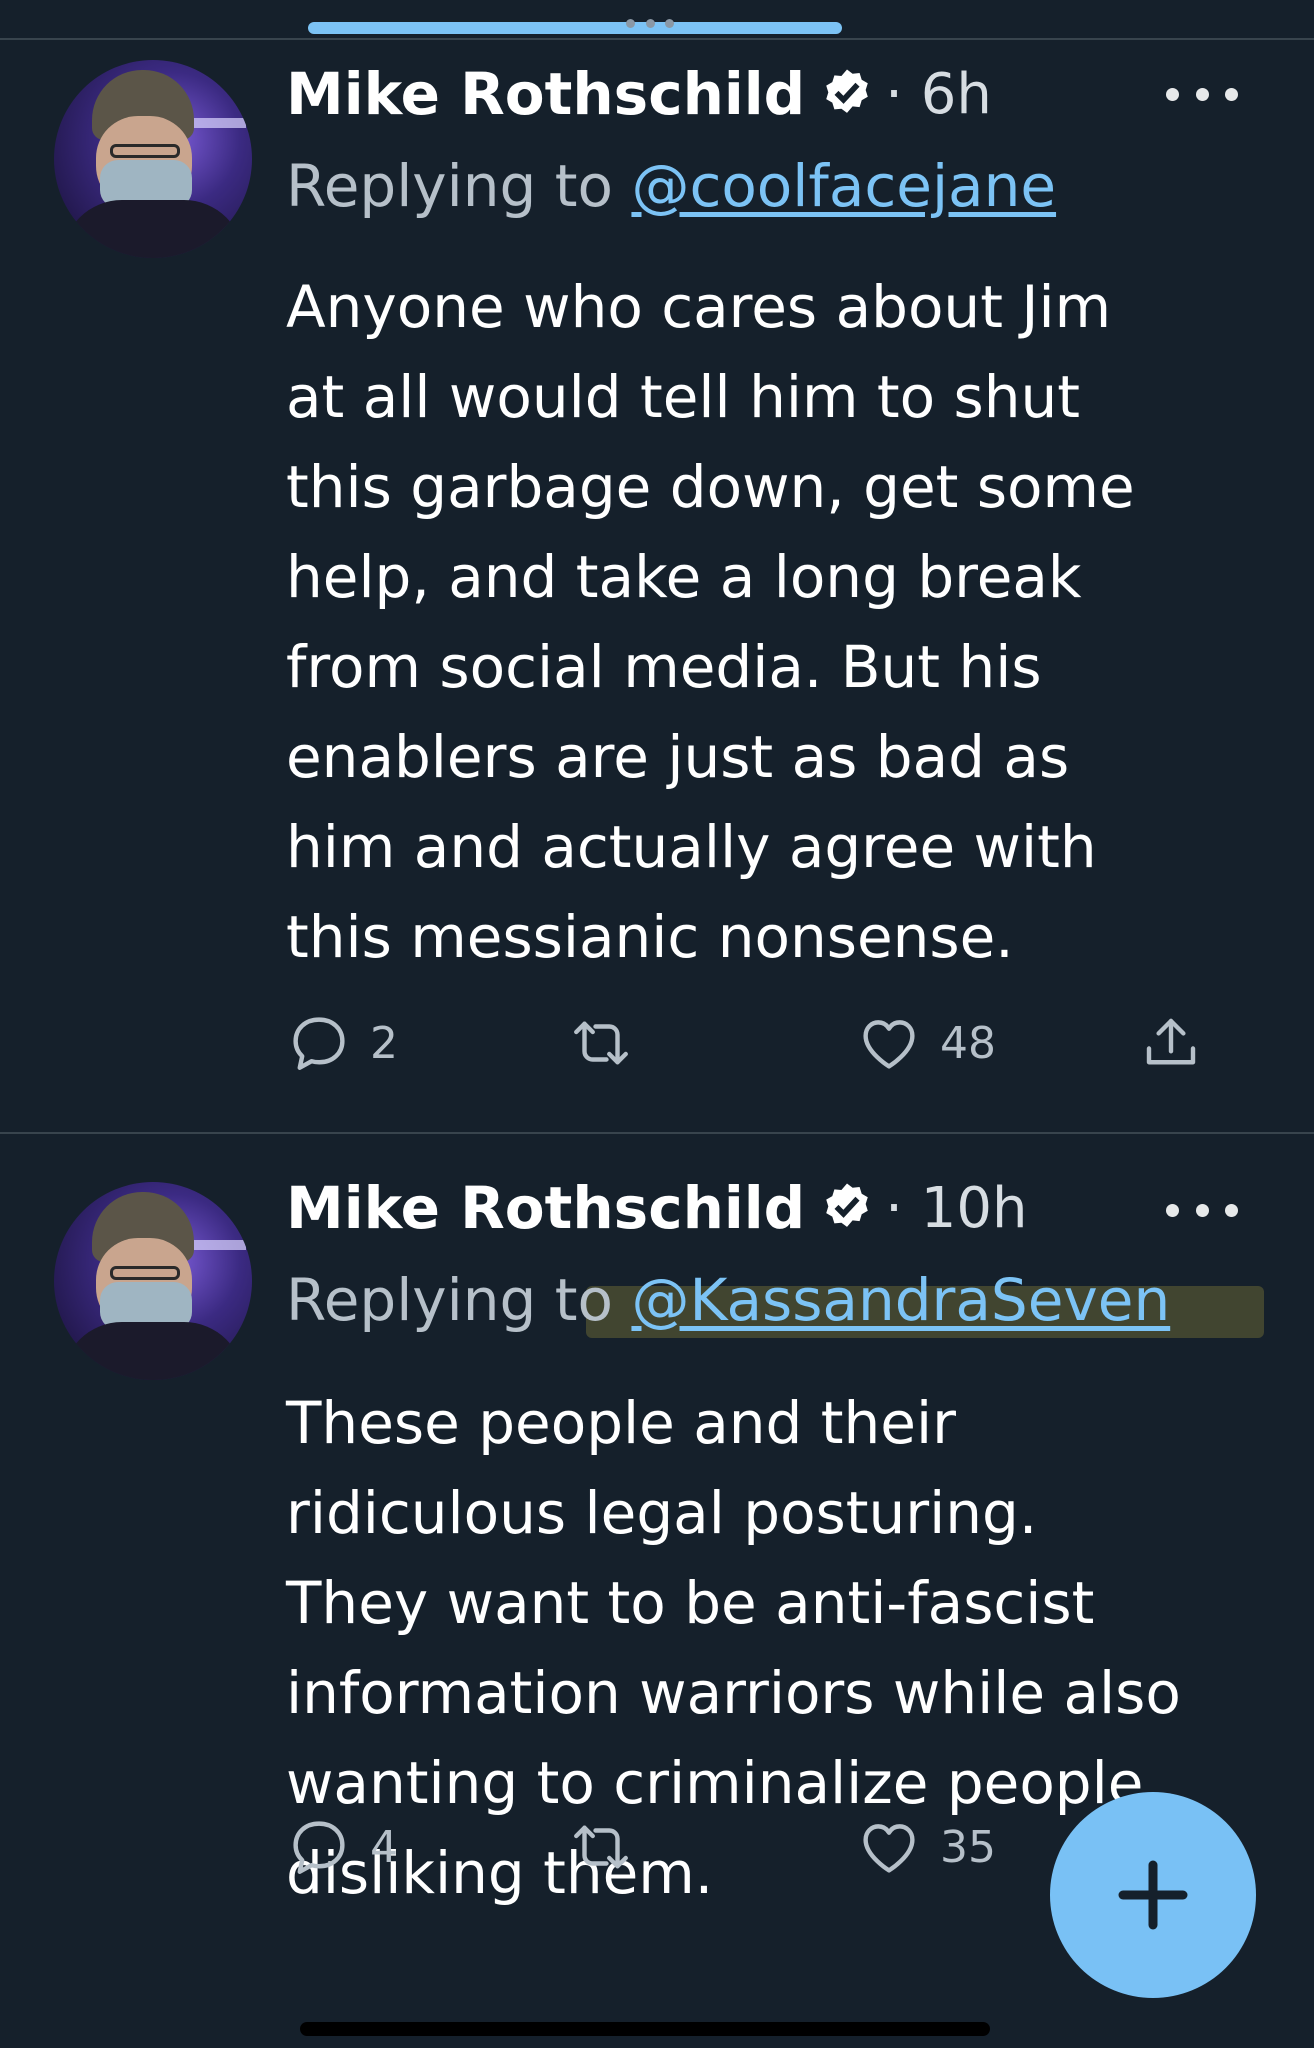  I want to click on tweet-time: · 6h, so click(938, 94).